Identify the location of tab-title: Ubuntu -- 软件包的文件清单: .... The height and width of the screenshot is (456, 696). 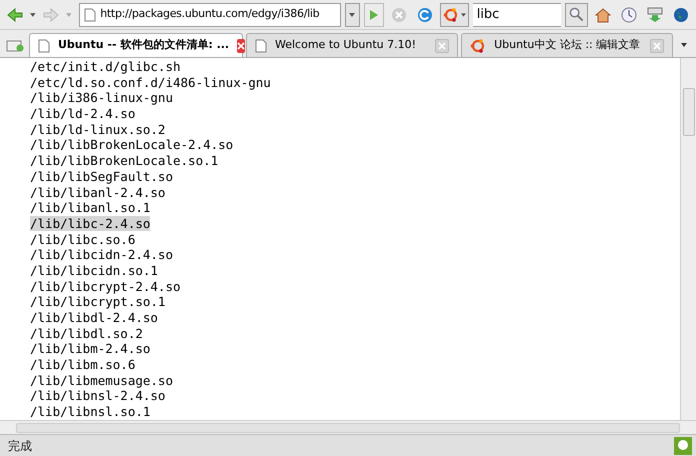
(144, 45).